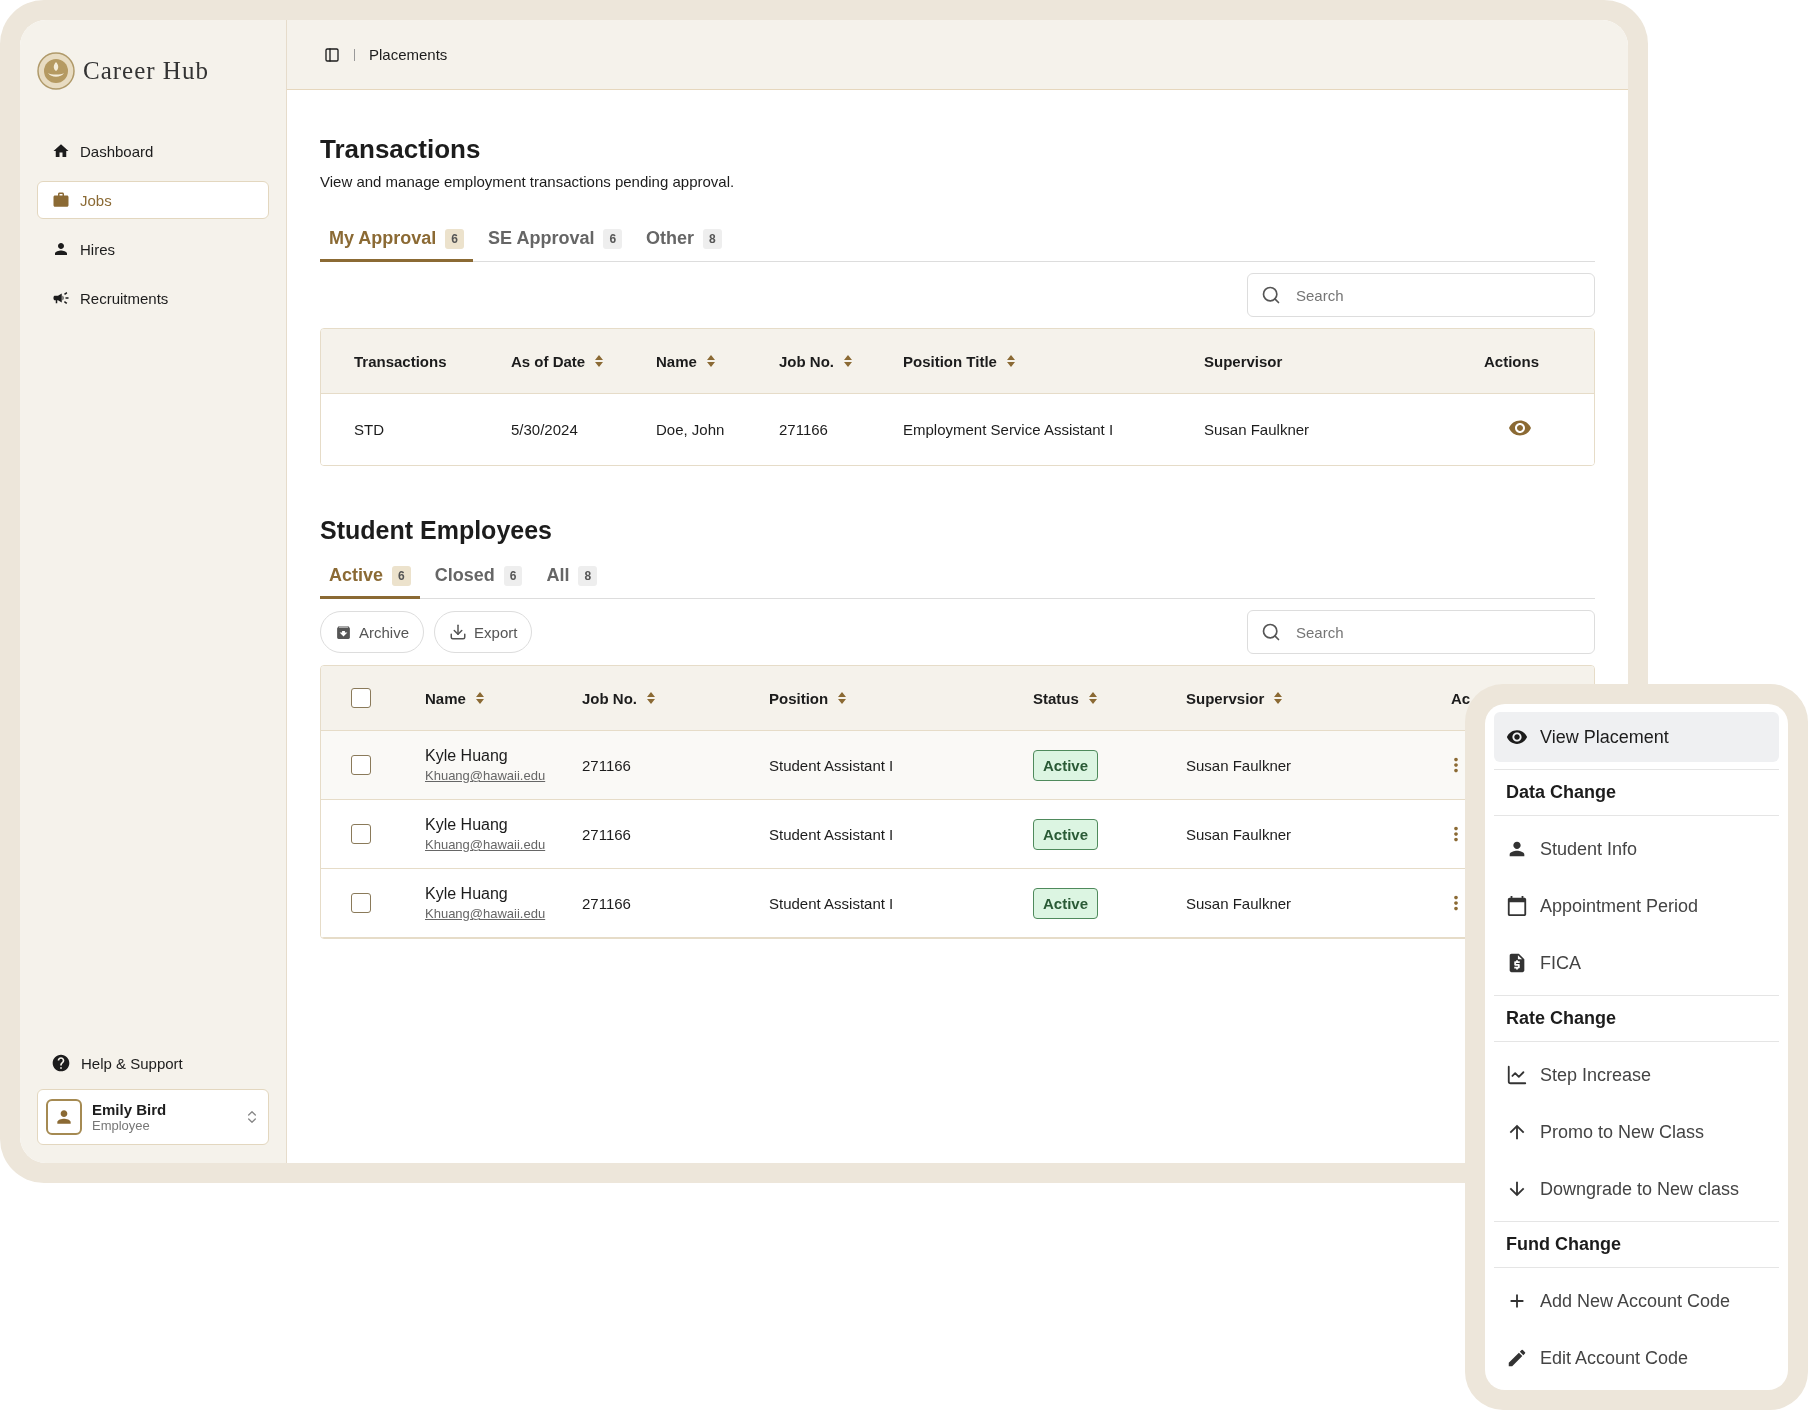  I want to click on tab: My Approval 6, so click(397, 241).